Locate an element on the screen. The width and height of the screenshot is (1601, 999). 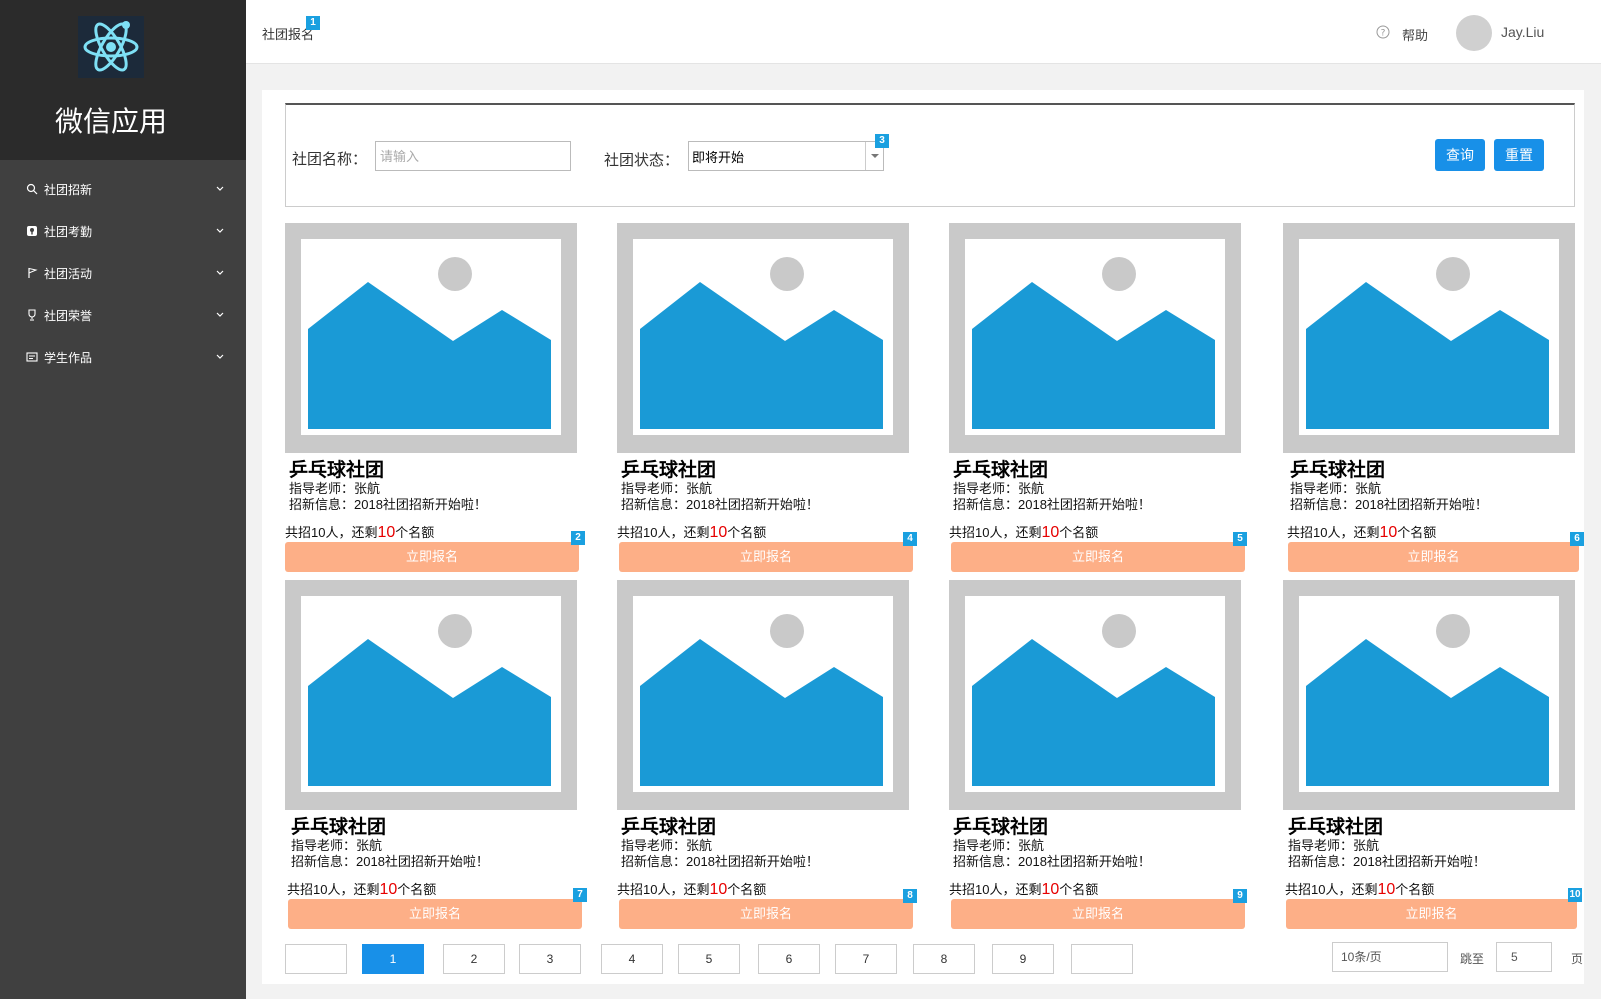
jump-page-input: 5 is located at coordinates (1524, 957).